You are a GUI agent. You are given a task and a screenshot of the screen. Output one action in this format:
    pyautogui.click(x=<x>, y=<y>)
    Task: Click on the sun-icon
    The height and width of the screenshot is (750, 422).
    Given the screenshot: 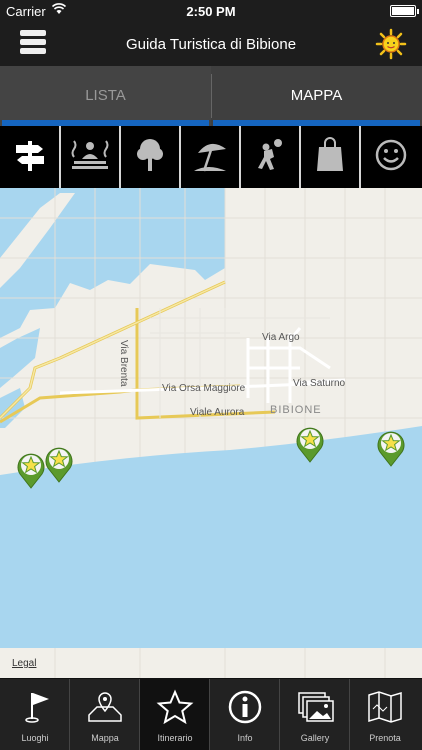 What is the action you would take?
    pyautogui.click(x=391, y=44)
    